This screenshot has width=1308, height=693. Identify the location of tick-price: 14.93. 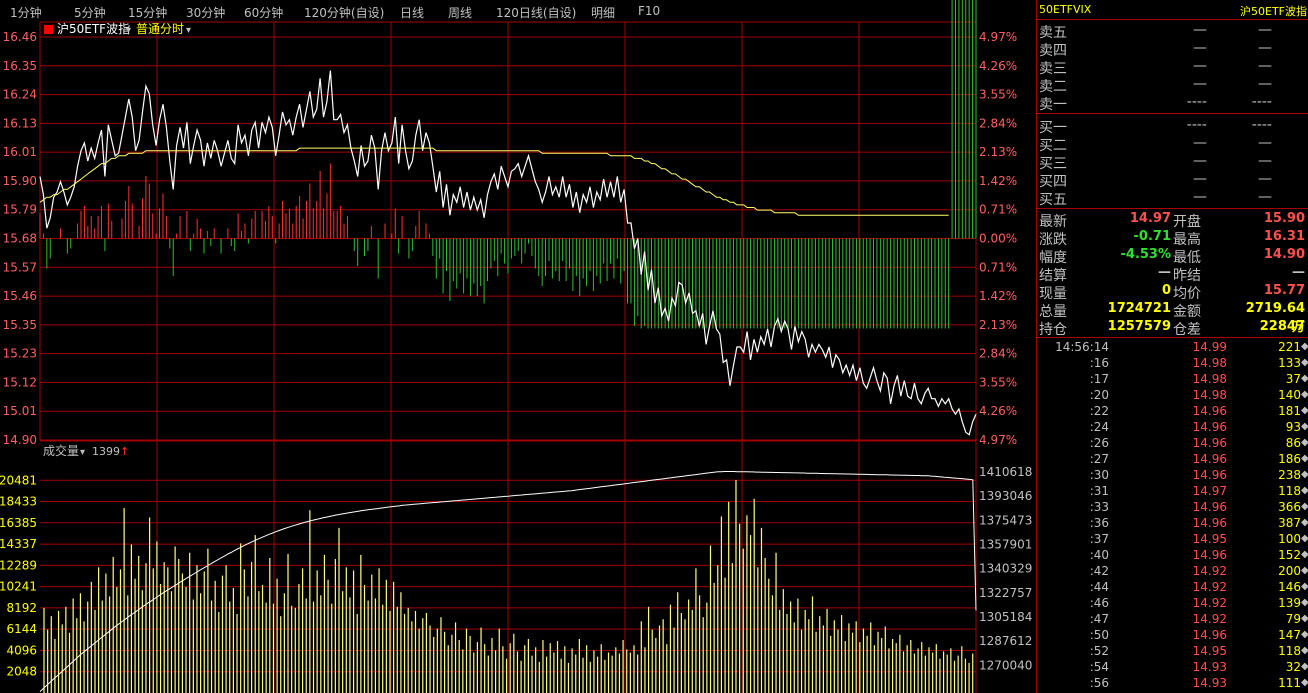
(1209, 683).